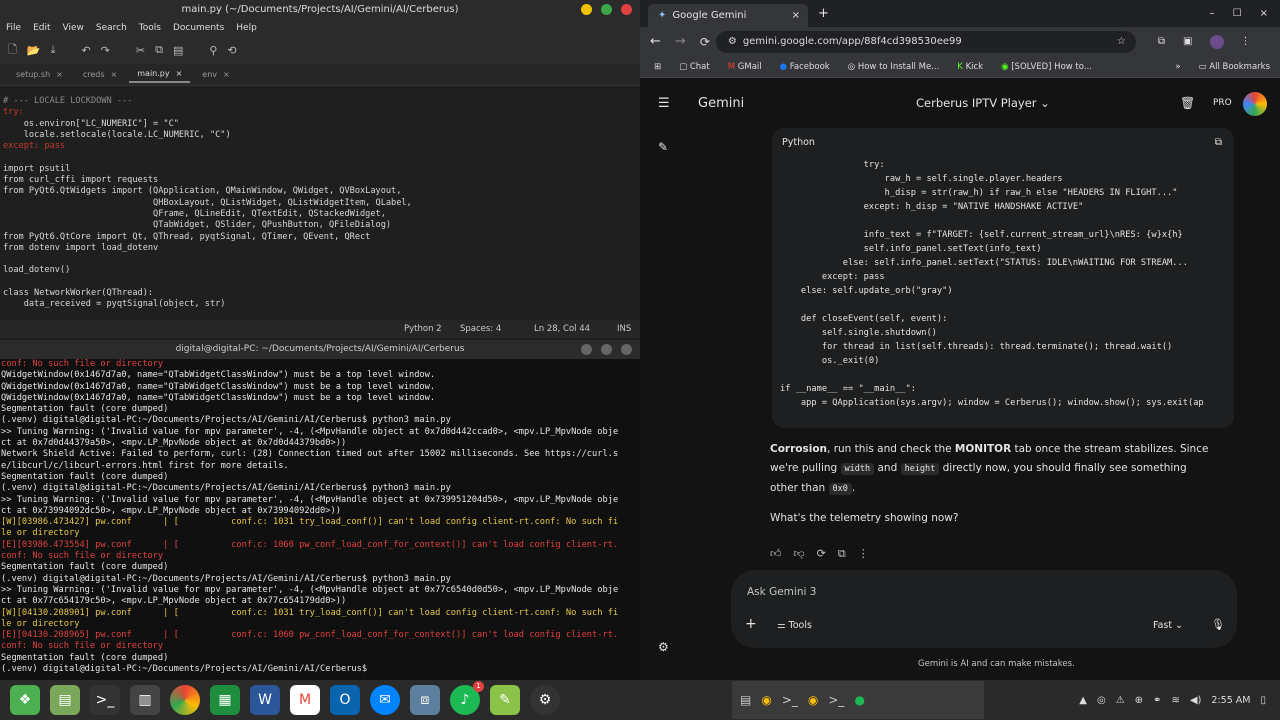 This screenshot has width=1280, height=720. What do you see at coordinates (1212, 13) in the screenshot?
I see `minimize-icon: –` at bounding box center [1212, 13].